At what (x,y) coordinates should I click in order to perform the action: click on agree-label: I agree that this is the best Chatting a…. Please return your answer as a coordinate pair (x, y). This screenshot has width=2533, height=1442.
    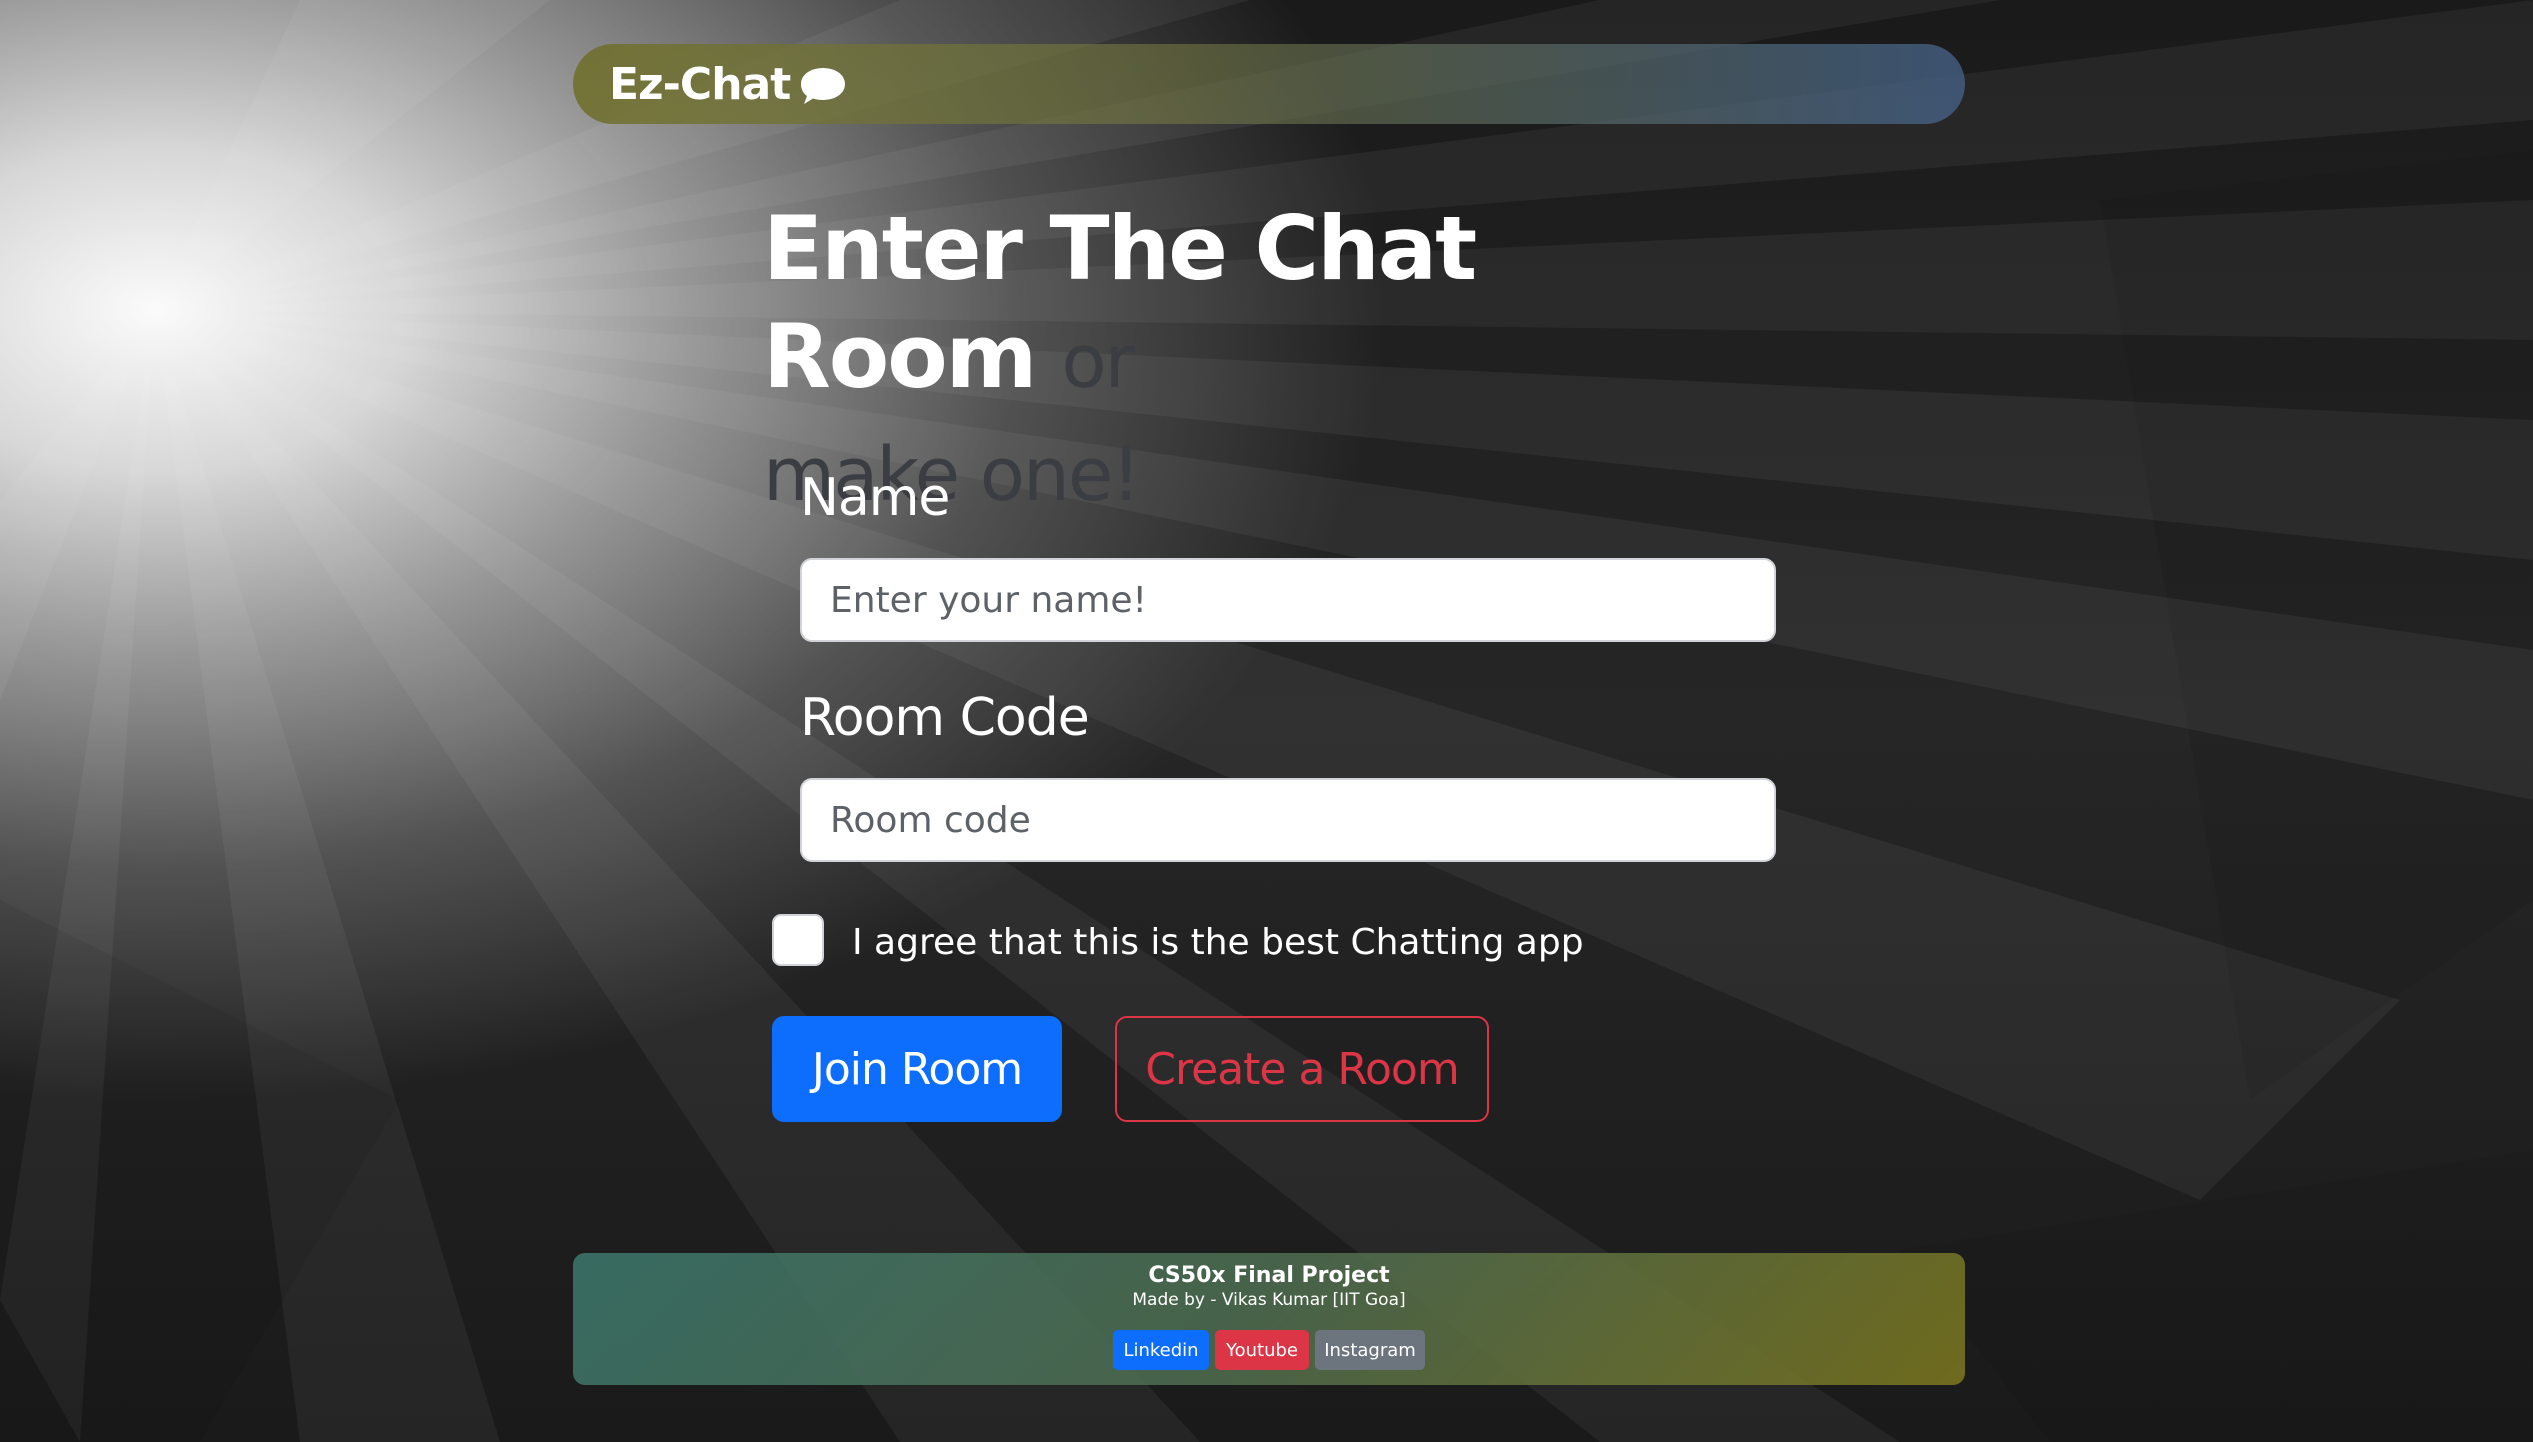
    Looking at the image, I should click on (1218, 942).